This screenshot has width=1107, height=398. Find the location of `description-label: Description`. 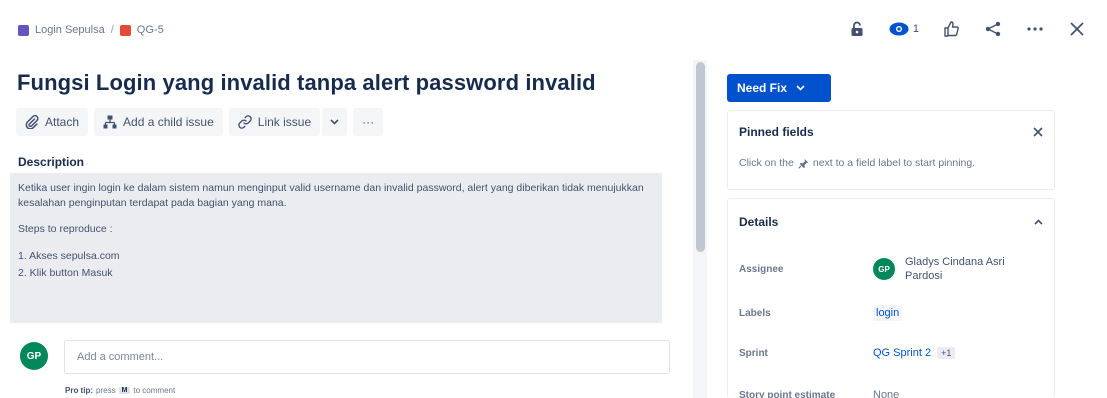

description-label: Description is located at coordinates (51, 162).